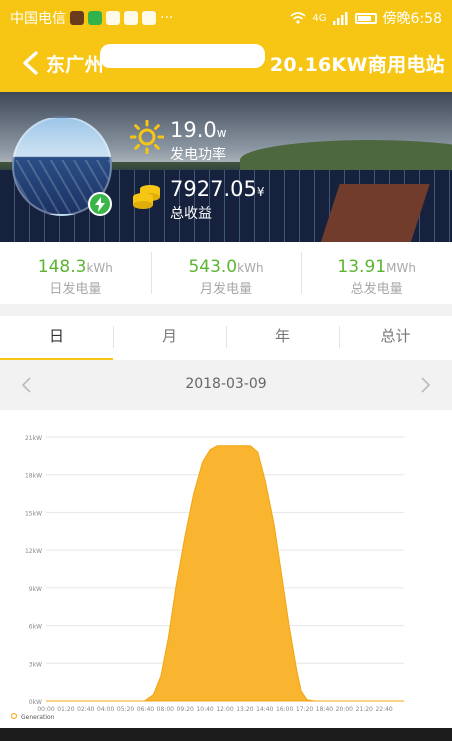 The width and height of the screenshot is (452, 741). Describe the element at coordinates (193, 130) in the screenshot. I see `power-value: 19.0` at that location.